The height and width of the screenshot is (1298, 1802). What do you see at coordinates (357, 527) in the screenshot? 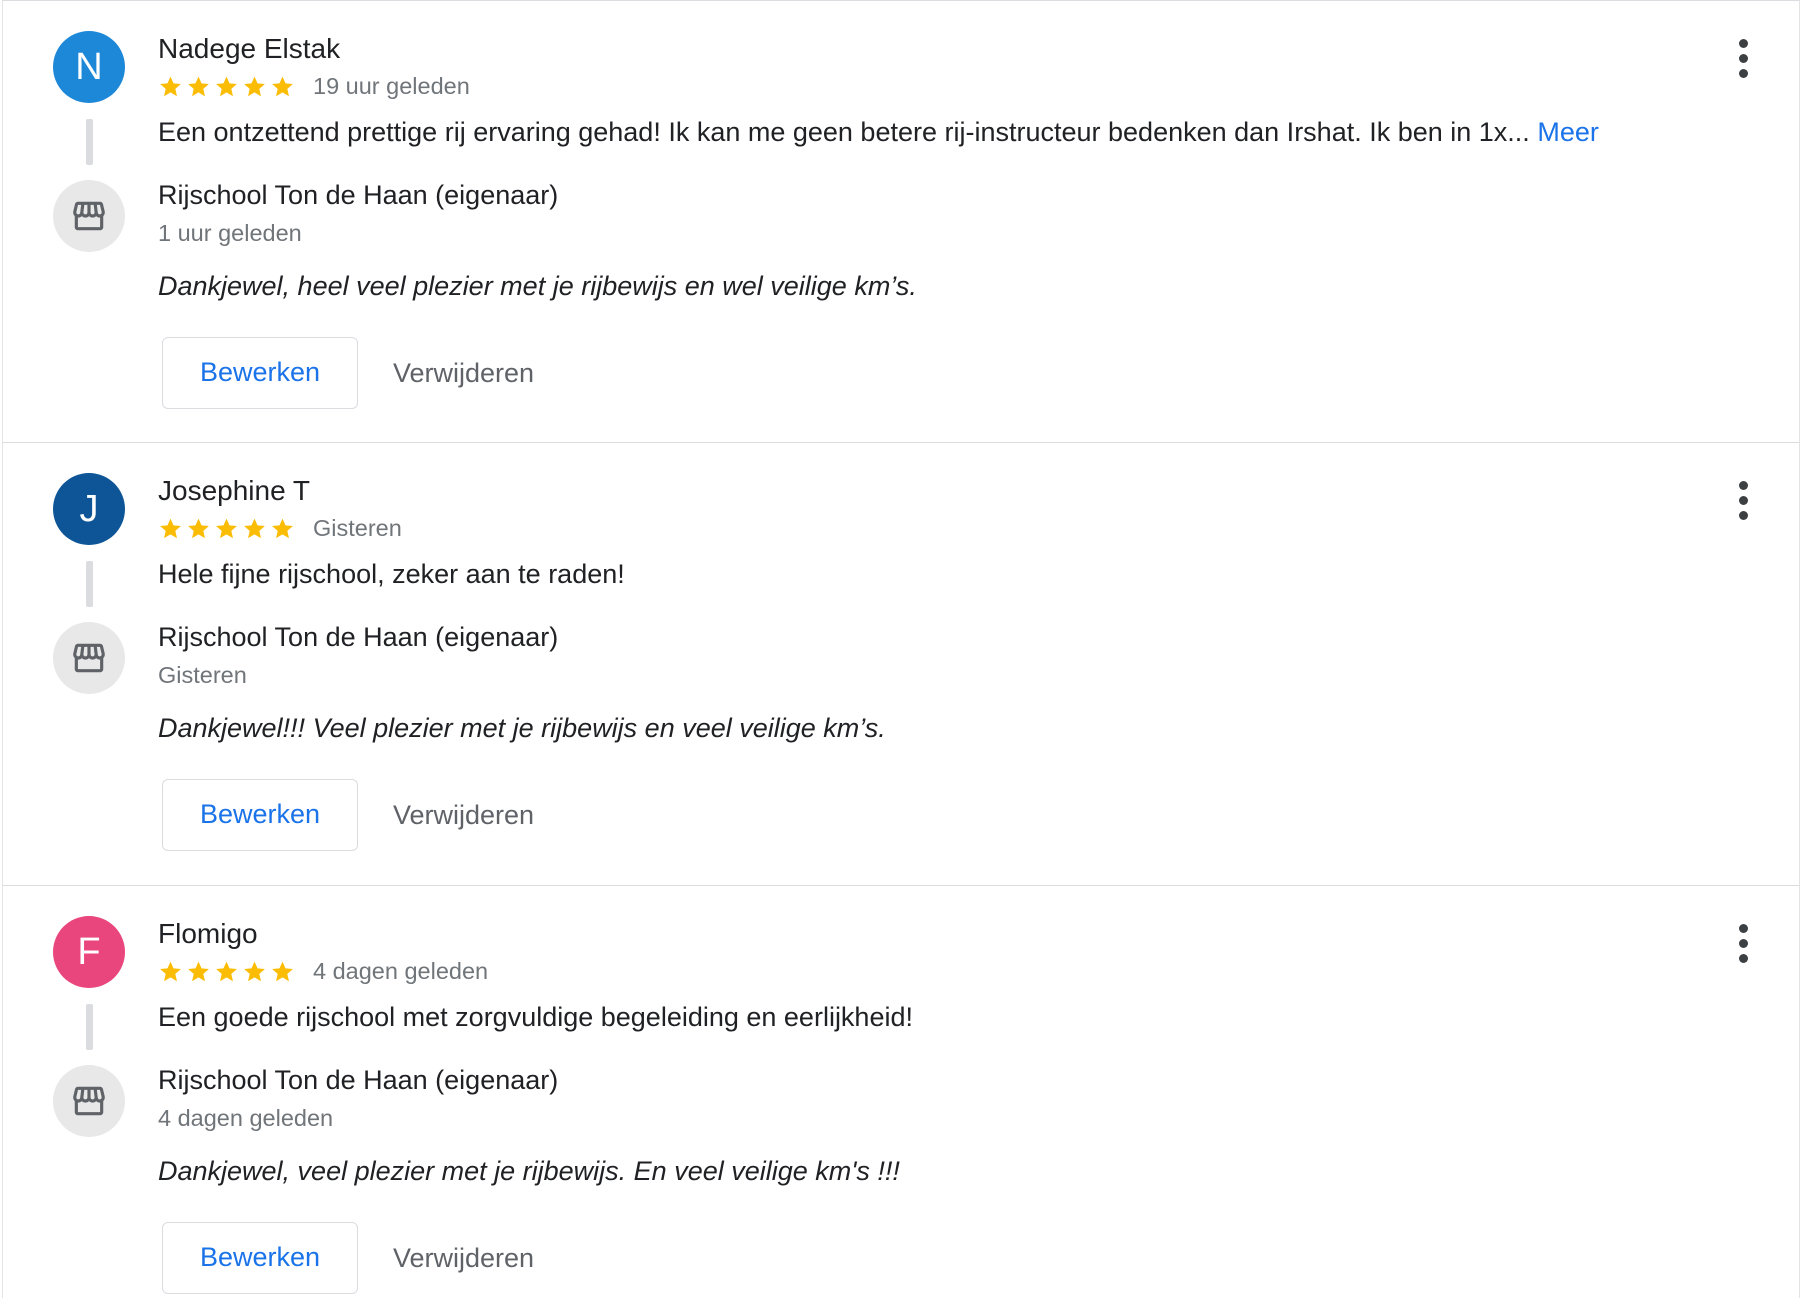
I see `review-date: Gisteren` at bounding box center [357, 527].